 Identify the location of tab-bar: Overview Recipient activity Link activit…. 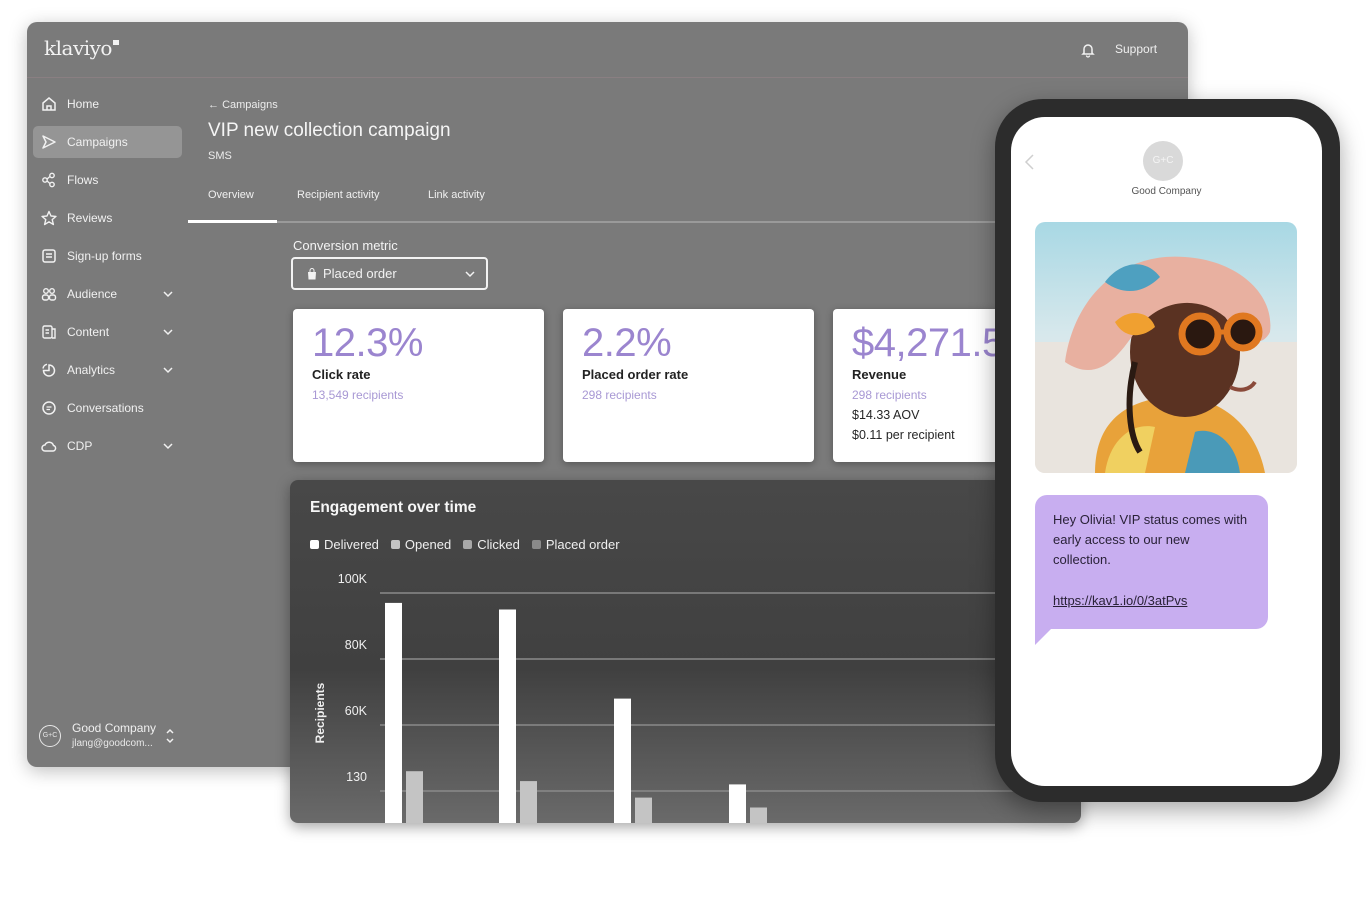
(638, 201).